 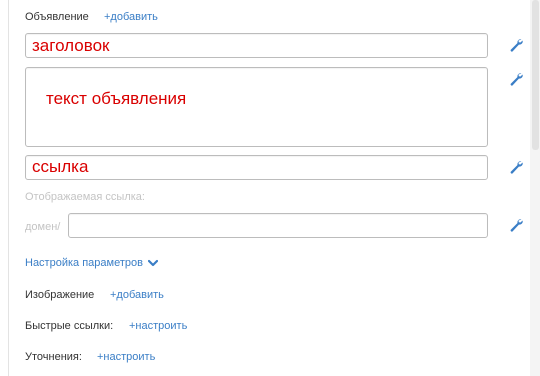 What do you see at coordinates (256, 167) in the screenshot?
I see `link-field: ссылка` at bounding box center [256, 167].